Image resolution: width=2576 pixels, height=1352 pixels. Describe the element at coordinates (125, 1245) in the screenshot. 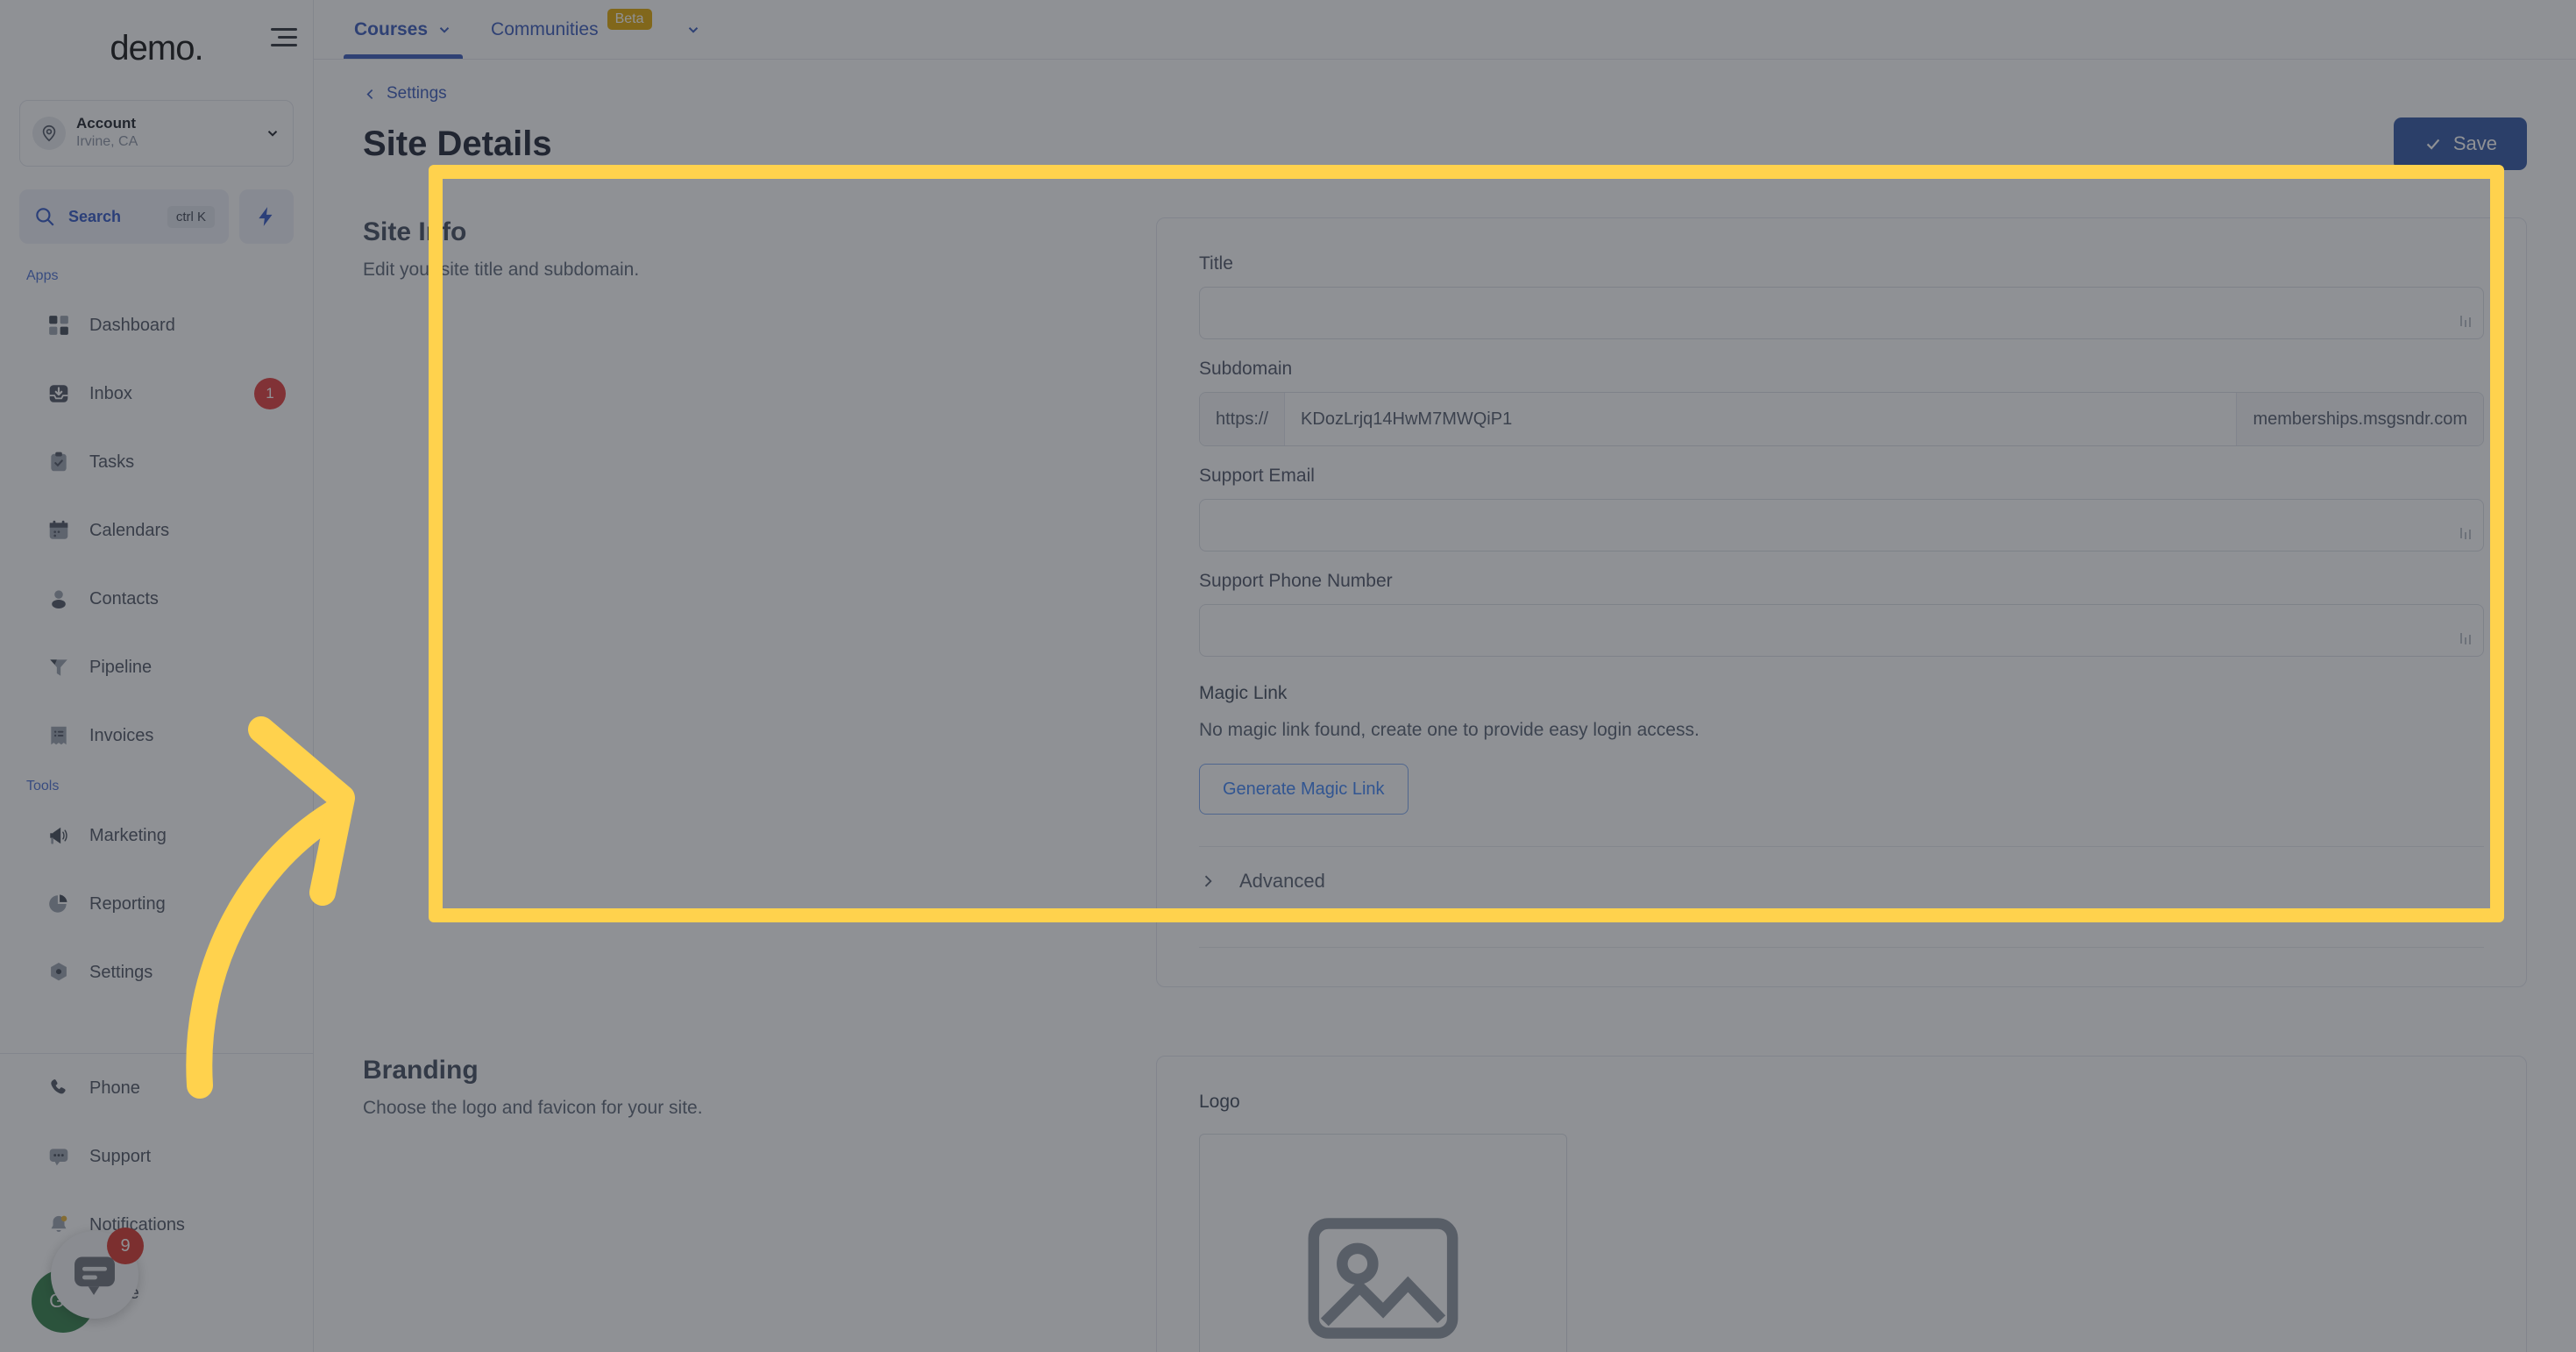

I see `chat-badge: 9` at that location.